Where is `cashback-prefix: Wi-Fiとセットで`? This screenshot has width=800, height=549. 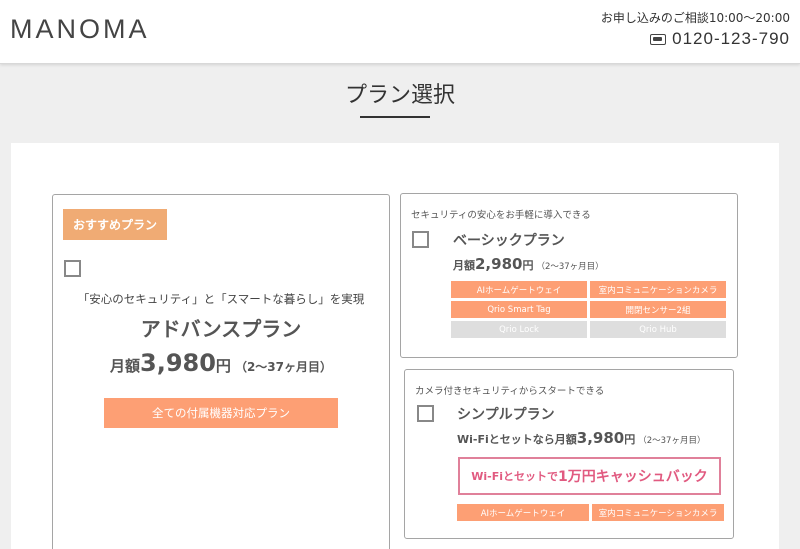 cashback-prefix: Wi-Fiとセットで is located at coordinates (514, 476).